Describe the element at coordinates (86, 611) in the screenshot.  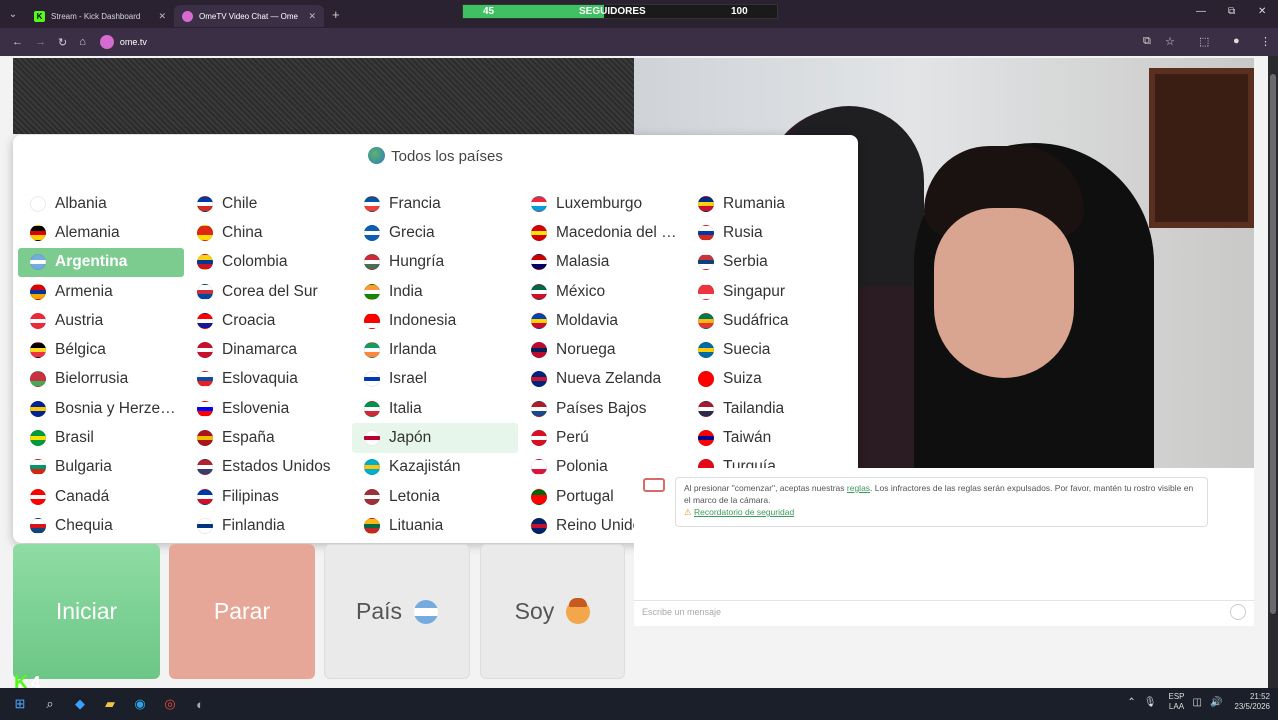
I see `start-button: Iniciar` at that location.